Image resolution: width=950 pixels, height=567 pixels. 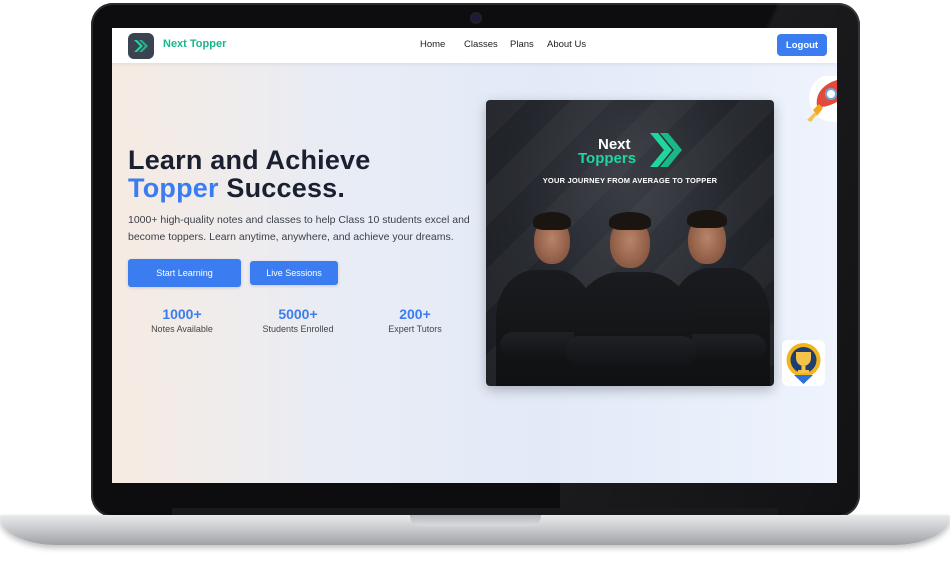 I want to click on stat-label: Notes Available, so click(x=182, y=329).